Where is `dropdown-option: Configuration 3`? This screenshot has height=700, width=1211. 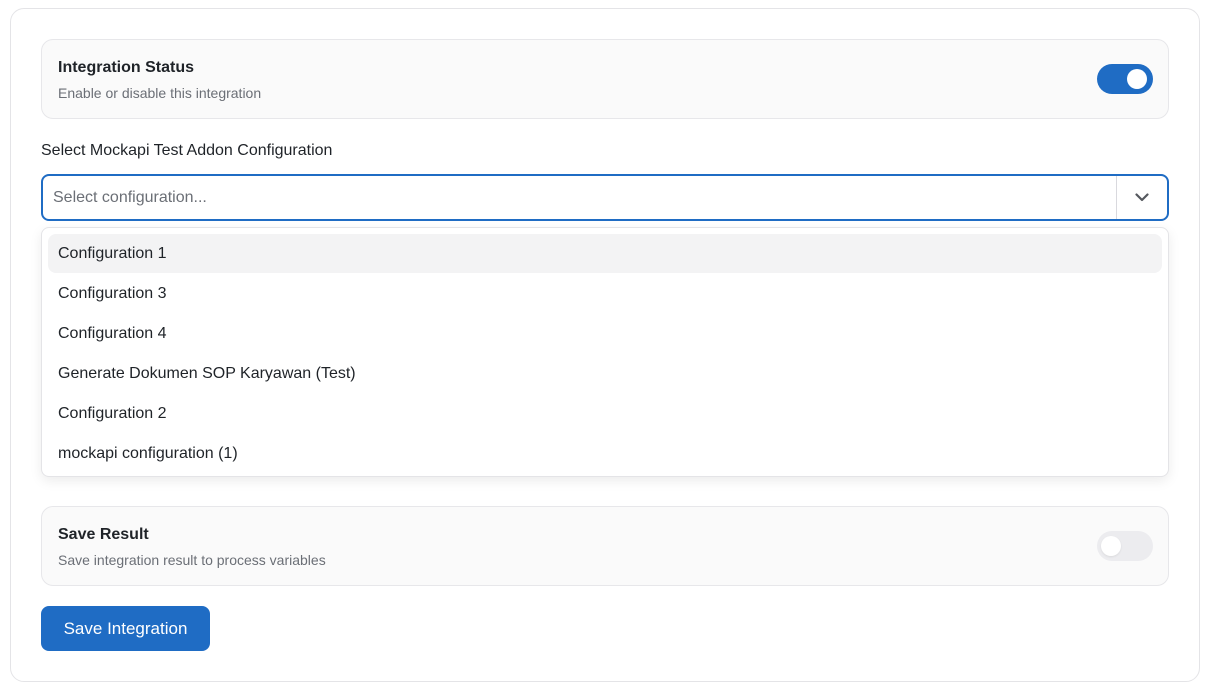 dropdown-option: Configuration 3 is located at coordinates (605, 293).